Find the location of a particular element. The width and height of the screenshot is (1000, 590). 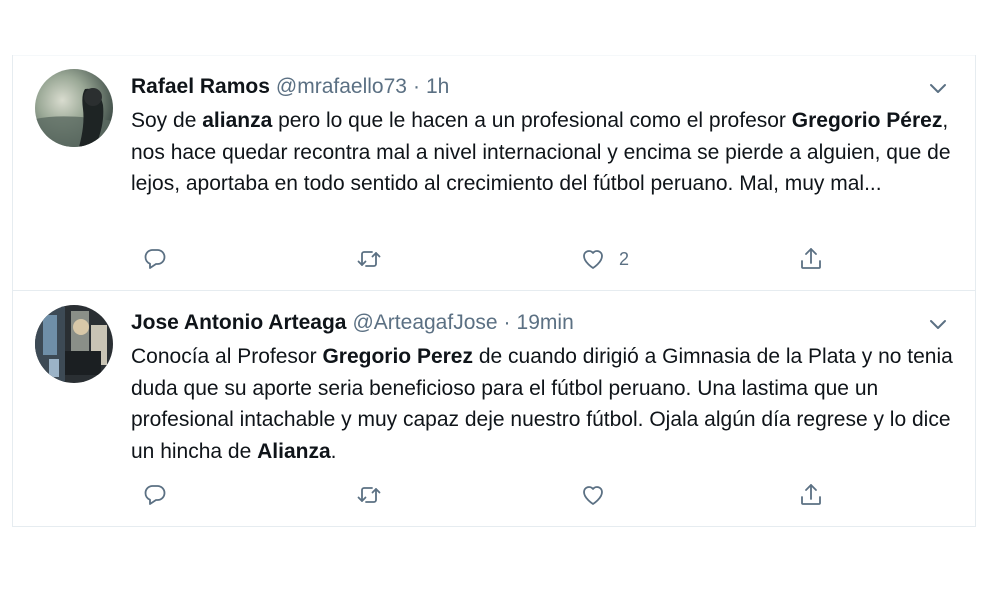

author-handle: @ArteagafJose is located at coordinates (424, 322).